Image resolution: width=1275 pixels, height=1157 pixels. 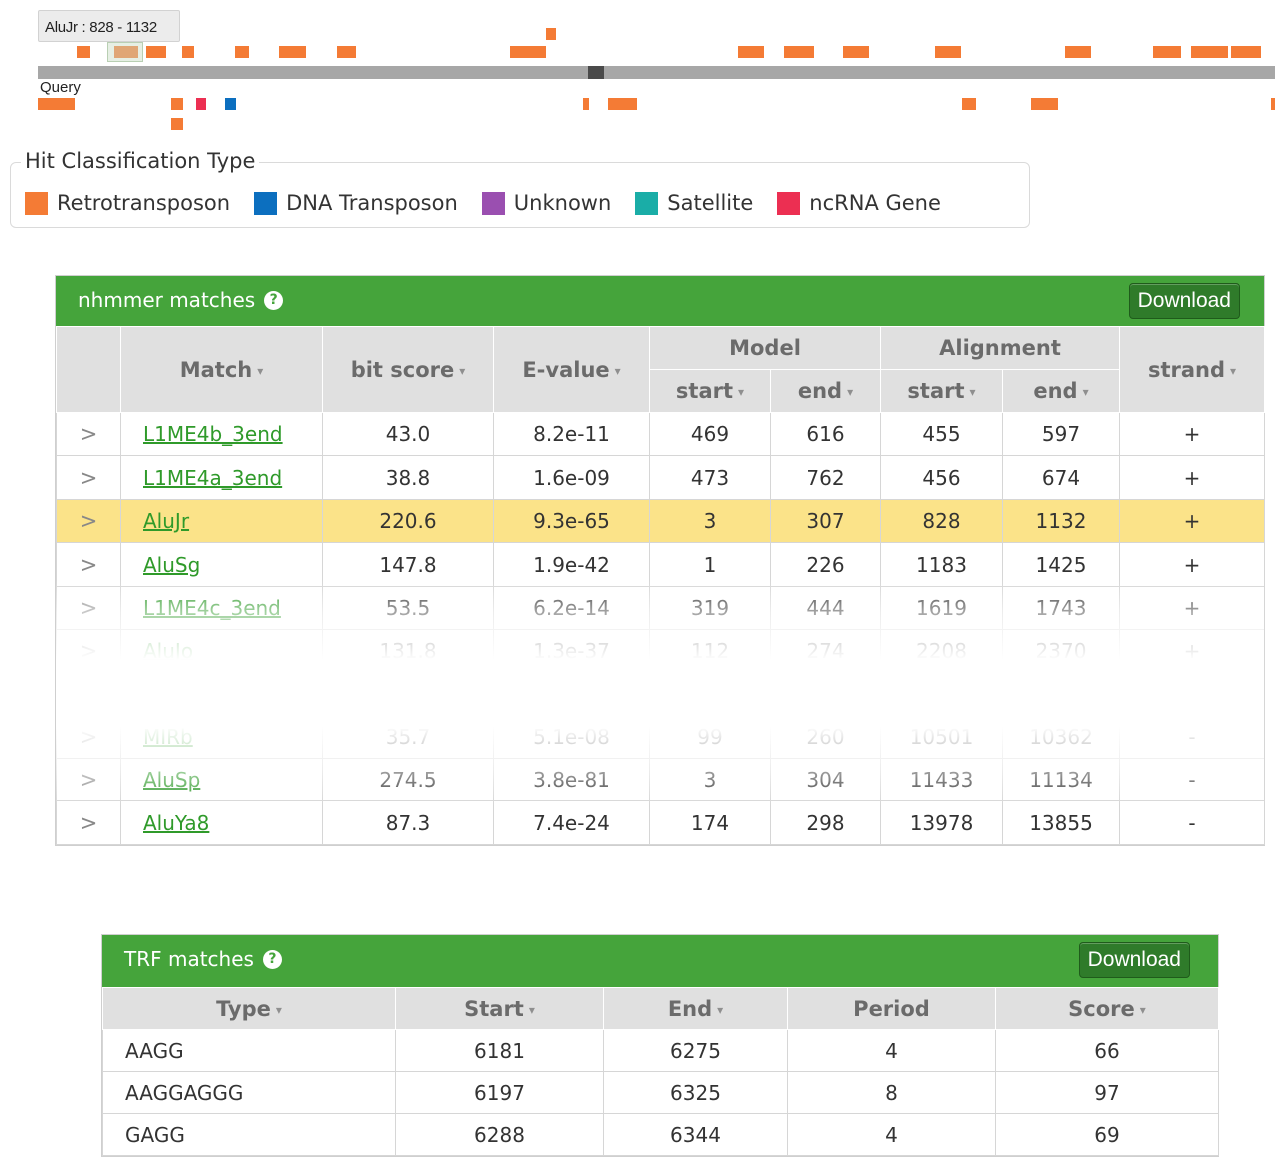 I want to click on cell-bits: 87.3, so click(x=408, y=822).